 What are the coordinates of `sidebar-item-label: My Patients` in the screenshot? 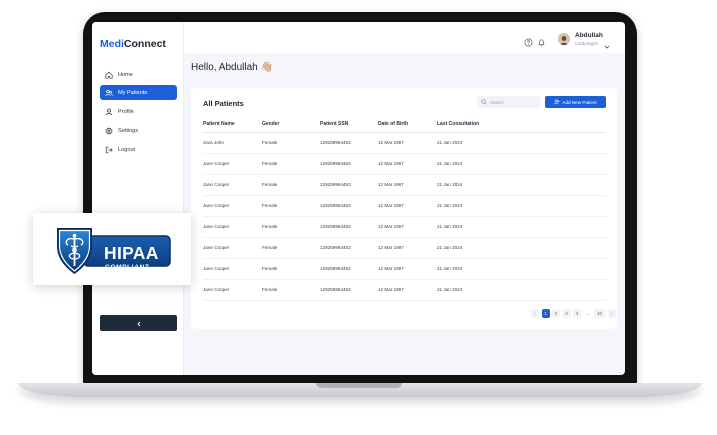 It's located at (133, 92).